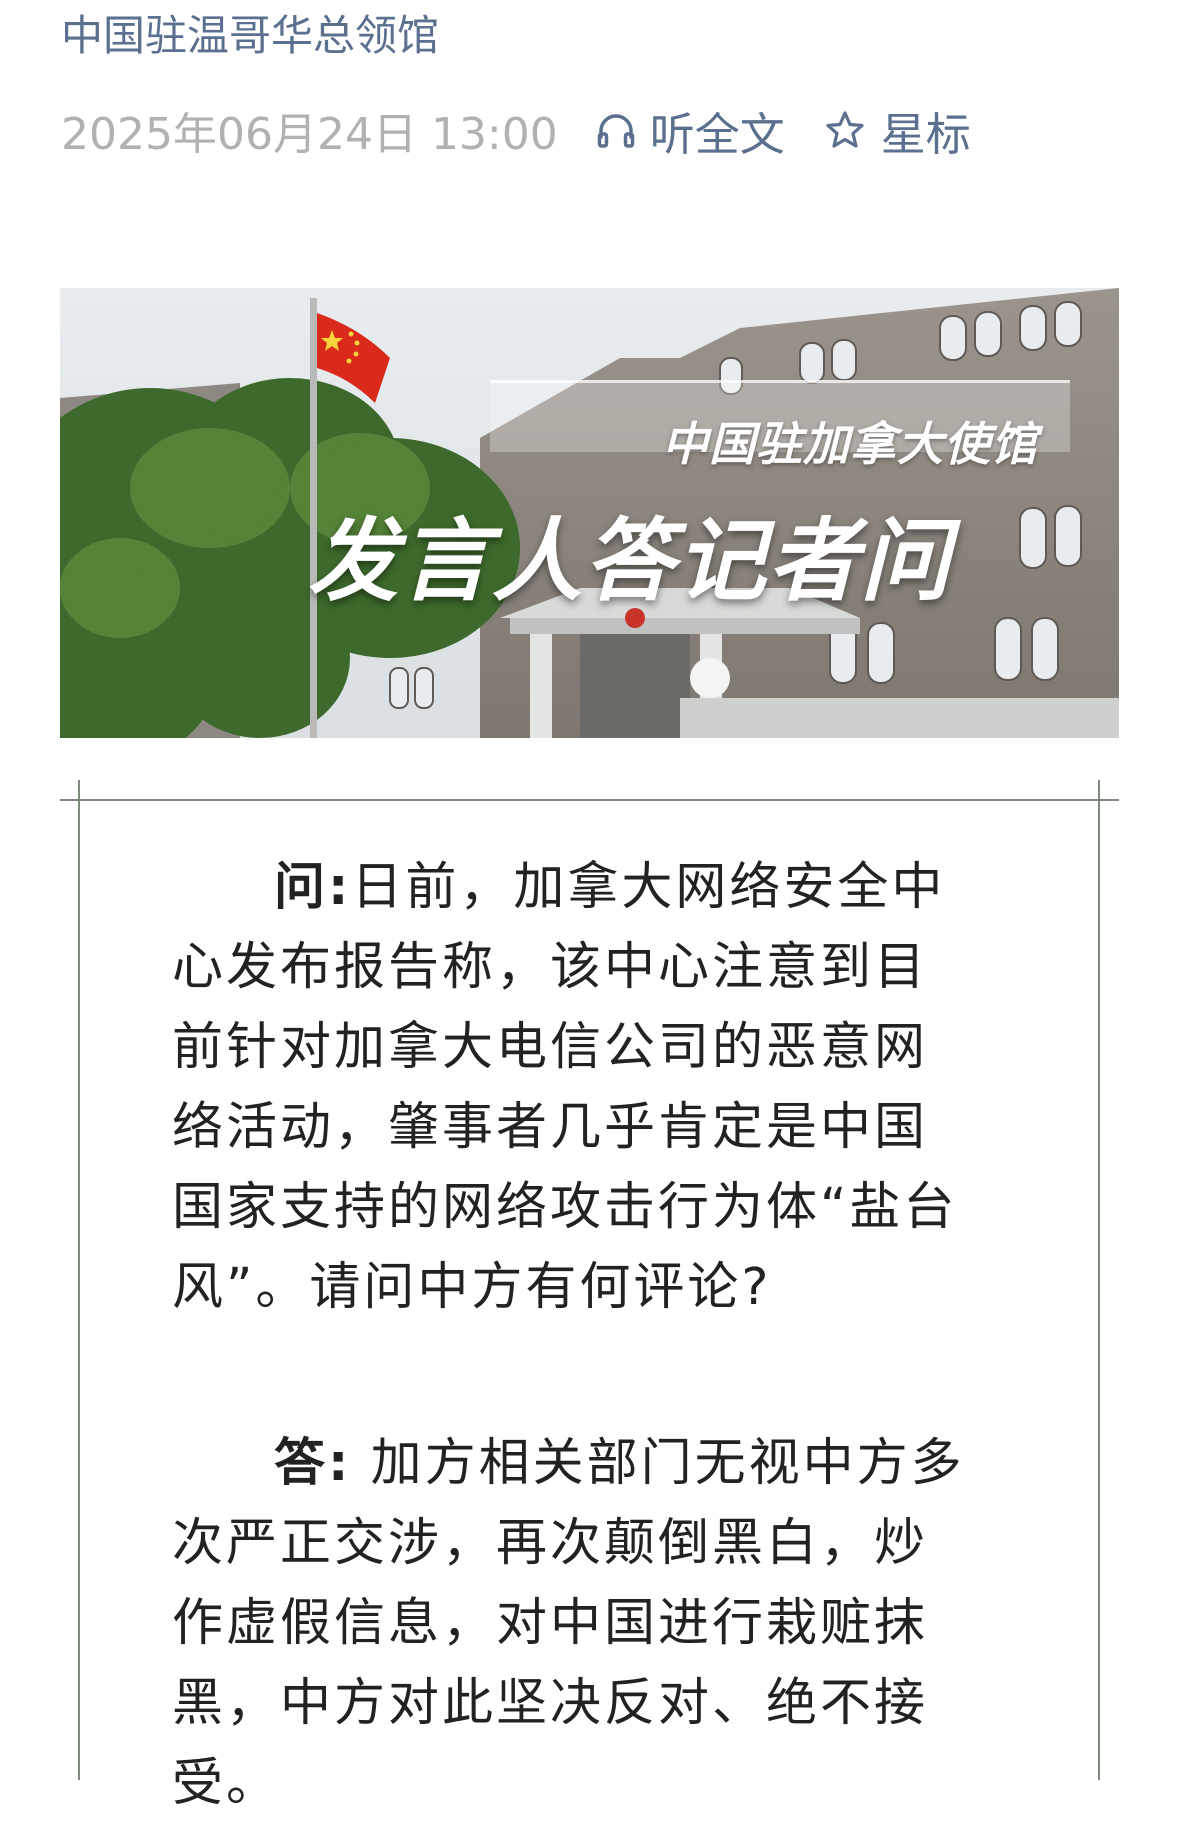 The image size is (1178, 1824). What do you see at coordinates (313, 887) in the screenshot?
I see `question-label: 问:` at bounding box center [313, 887].